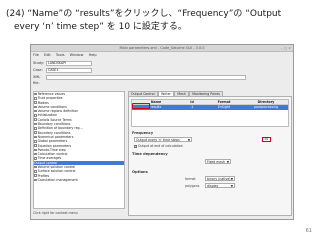 The image size is (320, 240). I want to click on tree-item: Calculation management, so click(79, 180).